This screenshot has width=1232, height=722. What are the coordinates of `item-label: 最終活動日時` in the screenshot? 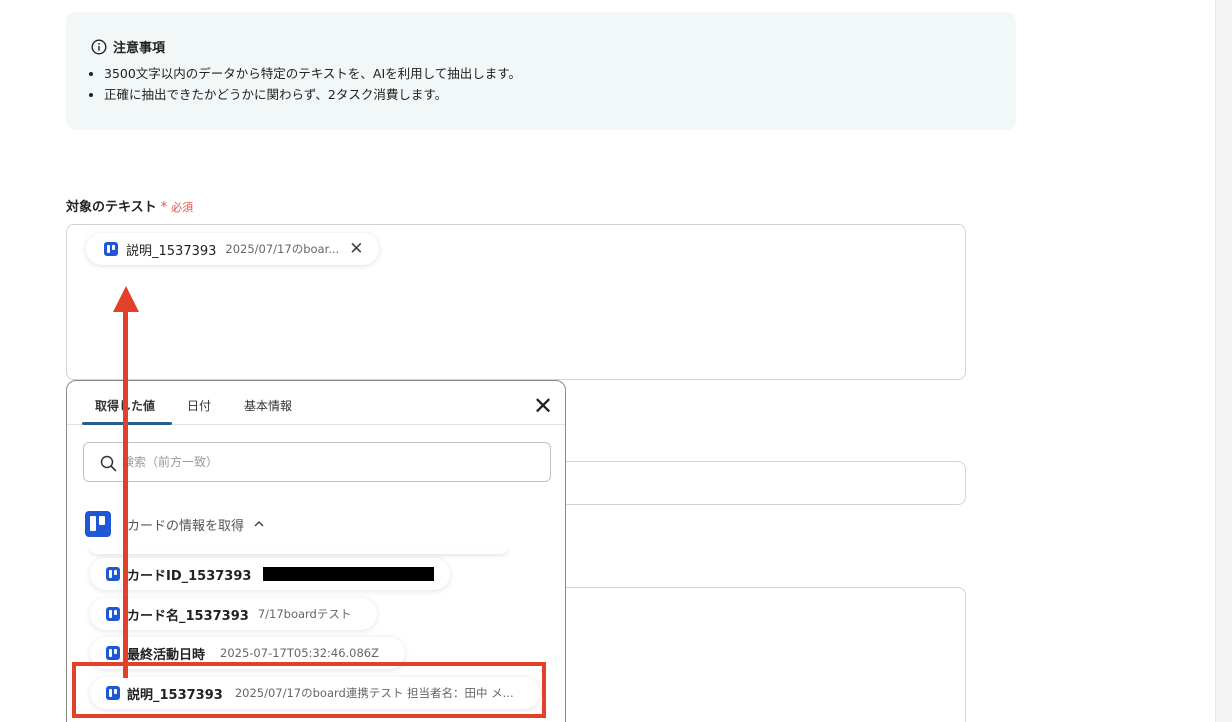 It's located at (166, 655).